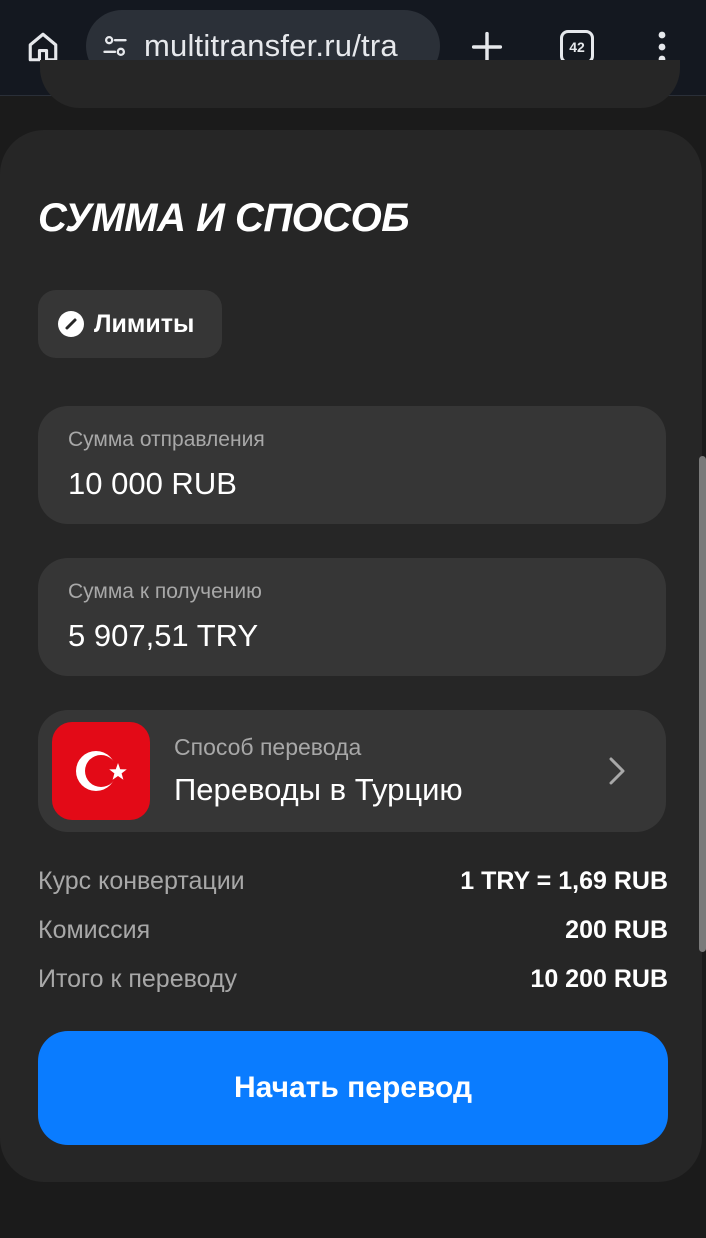 This screenshot has width=706, height=1238. I want to click on receive-amount-field: Сумма к получению 5 907,51 TRY, so click(352, 617).